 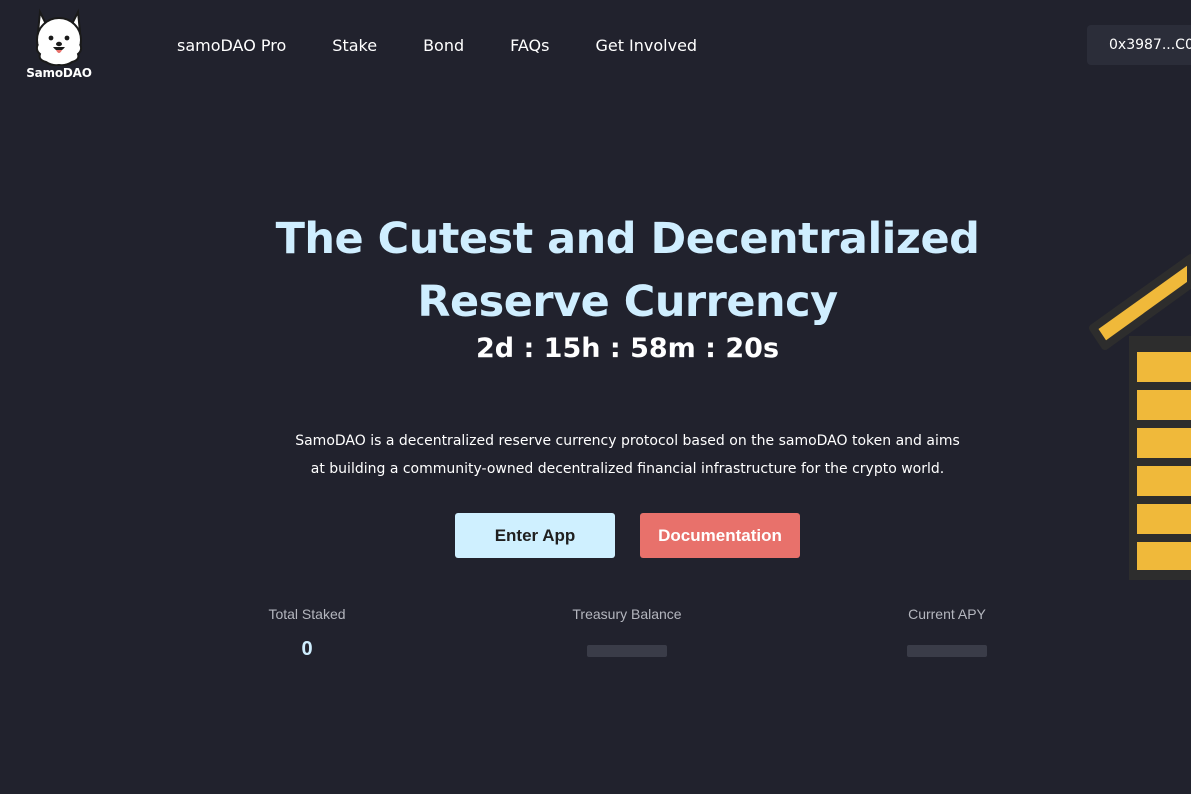 I want to click on current-apy-label: Current APY, so click(x=947, y=614).